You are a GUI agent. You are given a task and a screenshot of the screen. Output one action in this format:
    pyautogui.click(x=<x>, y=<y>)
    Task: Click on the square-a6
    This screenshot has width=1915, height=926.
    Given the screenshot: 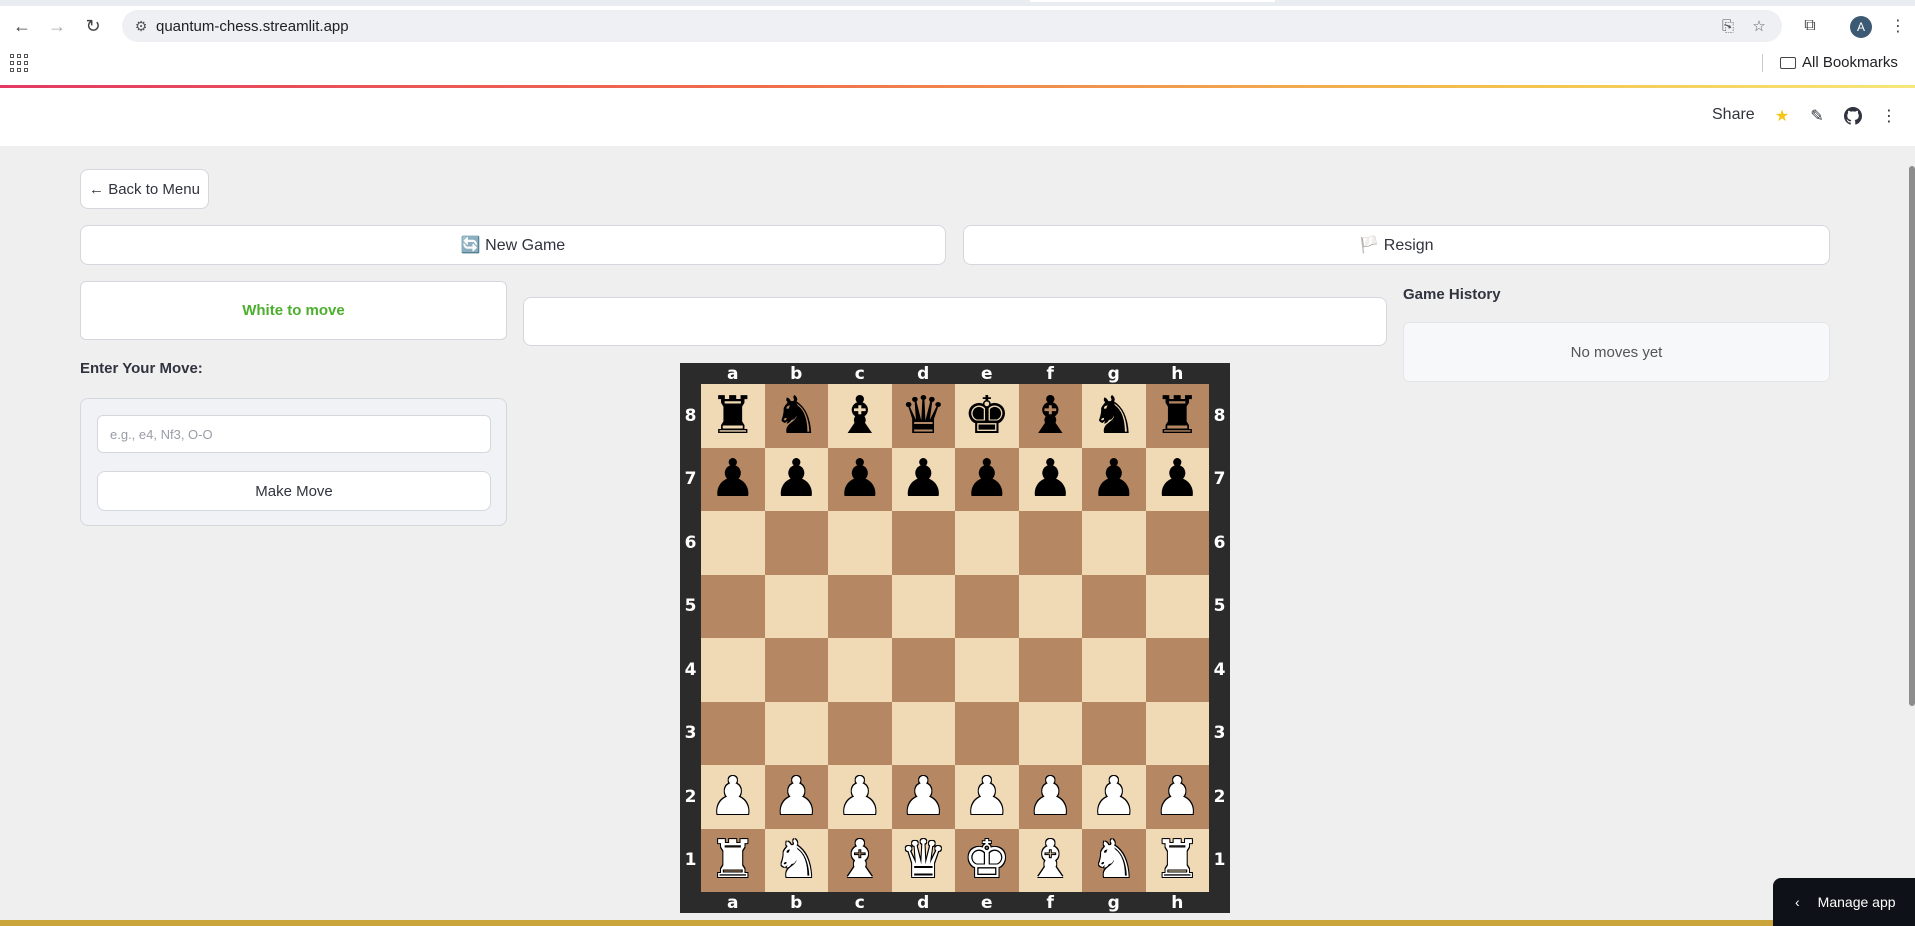 What is the action you would take?
    pyautogui.click(x=733, y=543)
    